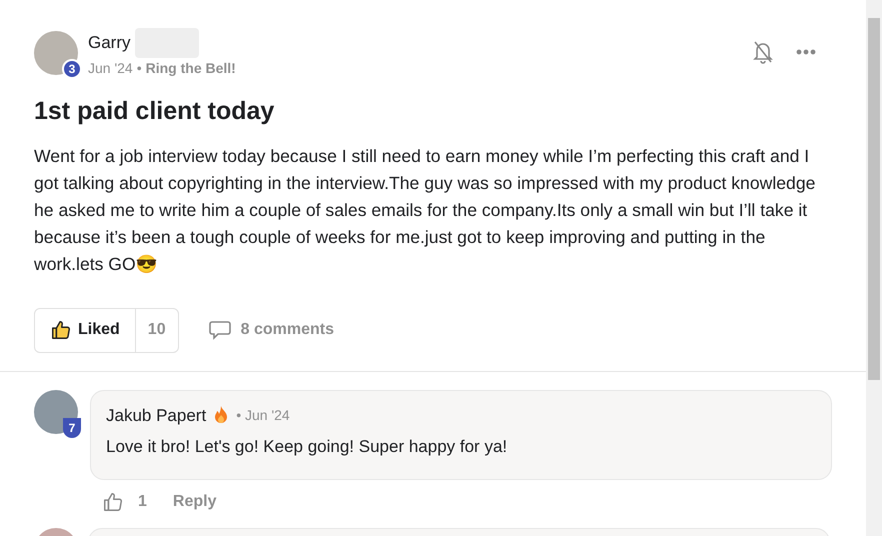  Describe the element at coordinates (142, 502) in the screenshot. I see `comment-like-count: 1` at that location.